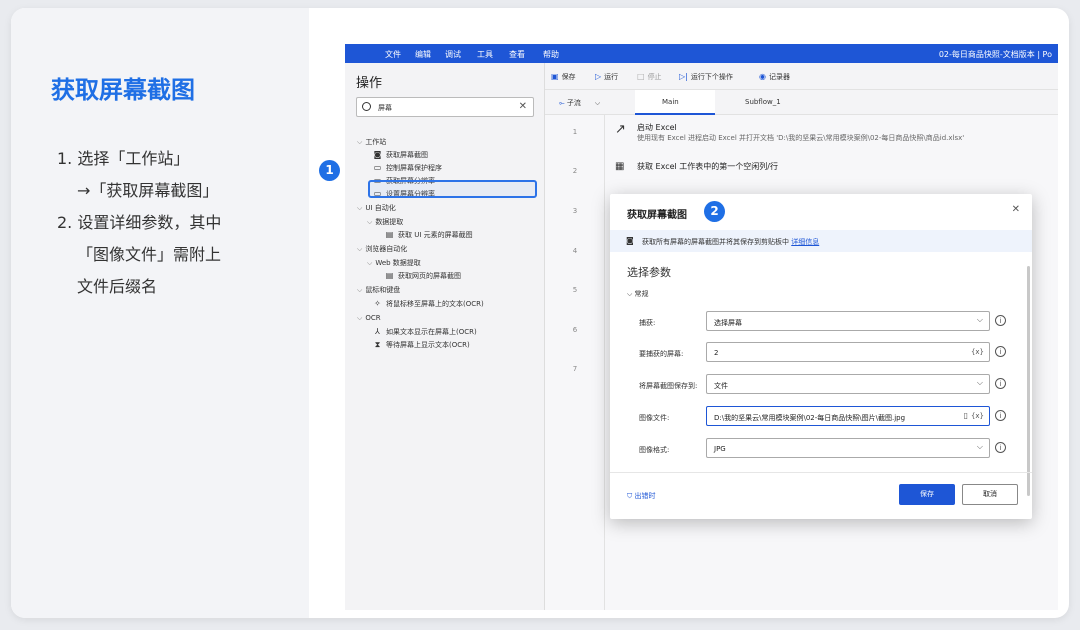 This screenshot has width=1080, height=630. Describe the element at coordinates (369, 318) in the screenshot. I see `tree-group-ocr: ⌵ OCR` at that location.